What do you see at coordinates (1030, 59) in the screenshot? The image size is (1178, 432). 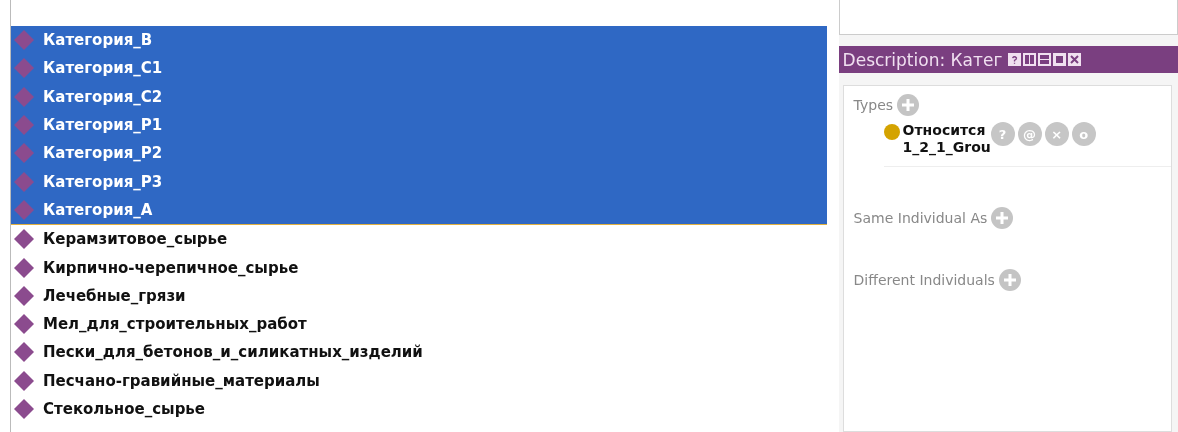 I see `split-vertical-icon` at bounding box center [1030, 59].